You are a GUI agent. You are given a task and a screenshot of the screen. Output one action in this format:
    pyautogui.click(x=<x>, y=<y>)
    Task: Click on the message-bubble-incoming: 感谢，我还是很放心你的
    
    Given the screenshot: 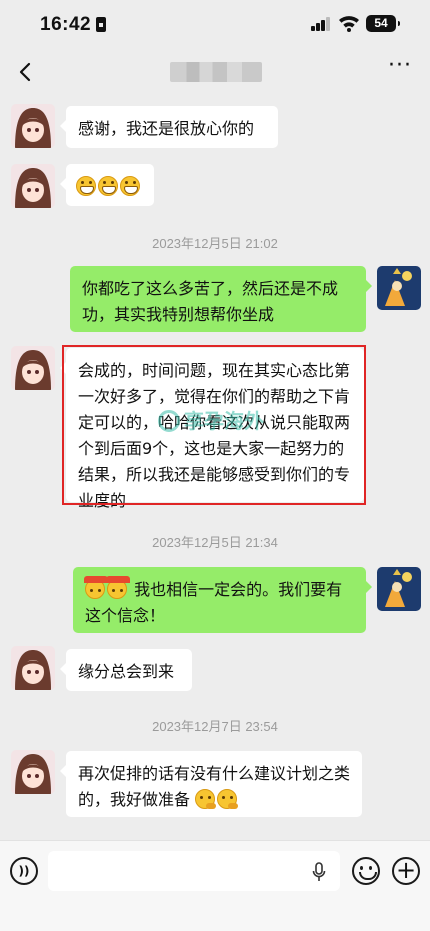 What is the action you would take?
    pyautogui.click(x=169, y=127)
    